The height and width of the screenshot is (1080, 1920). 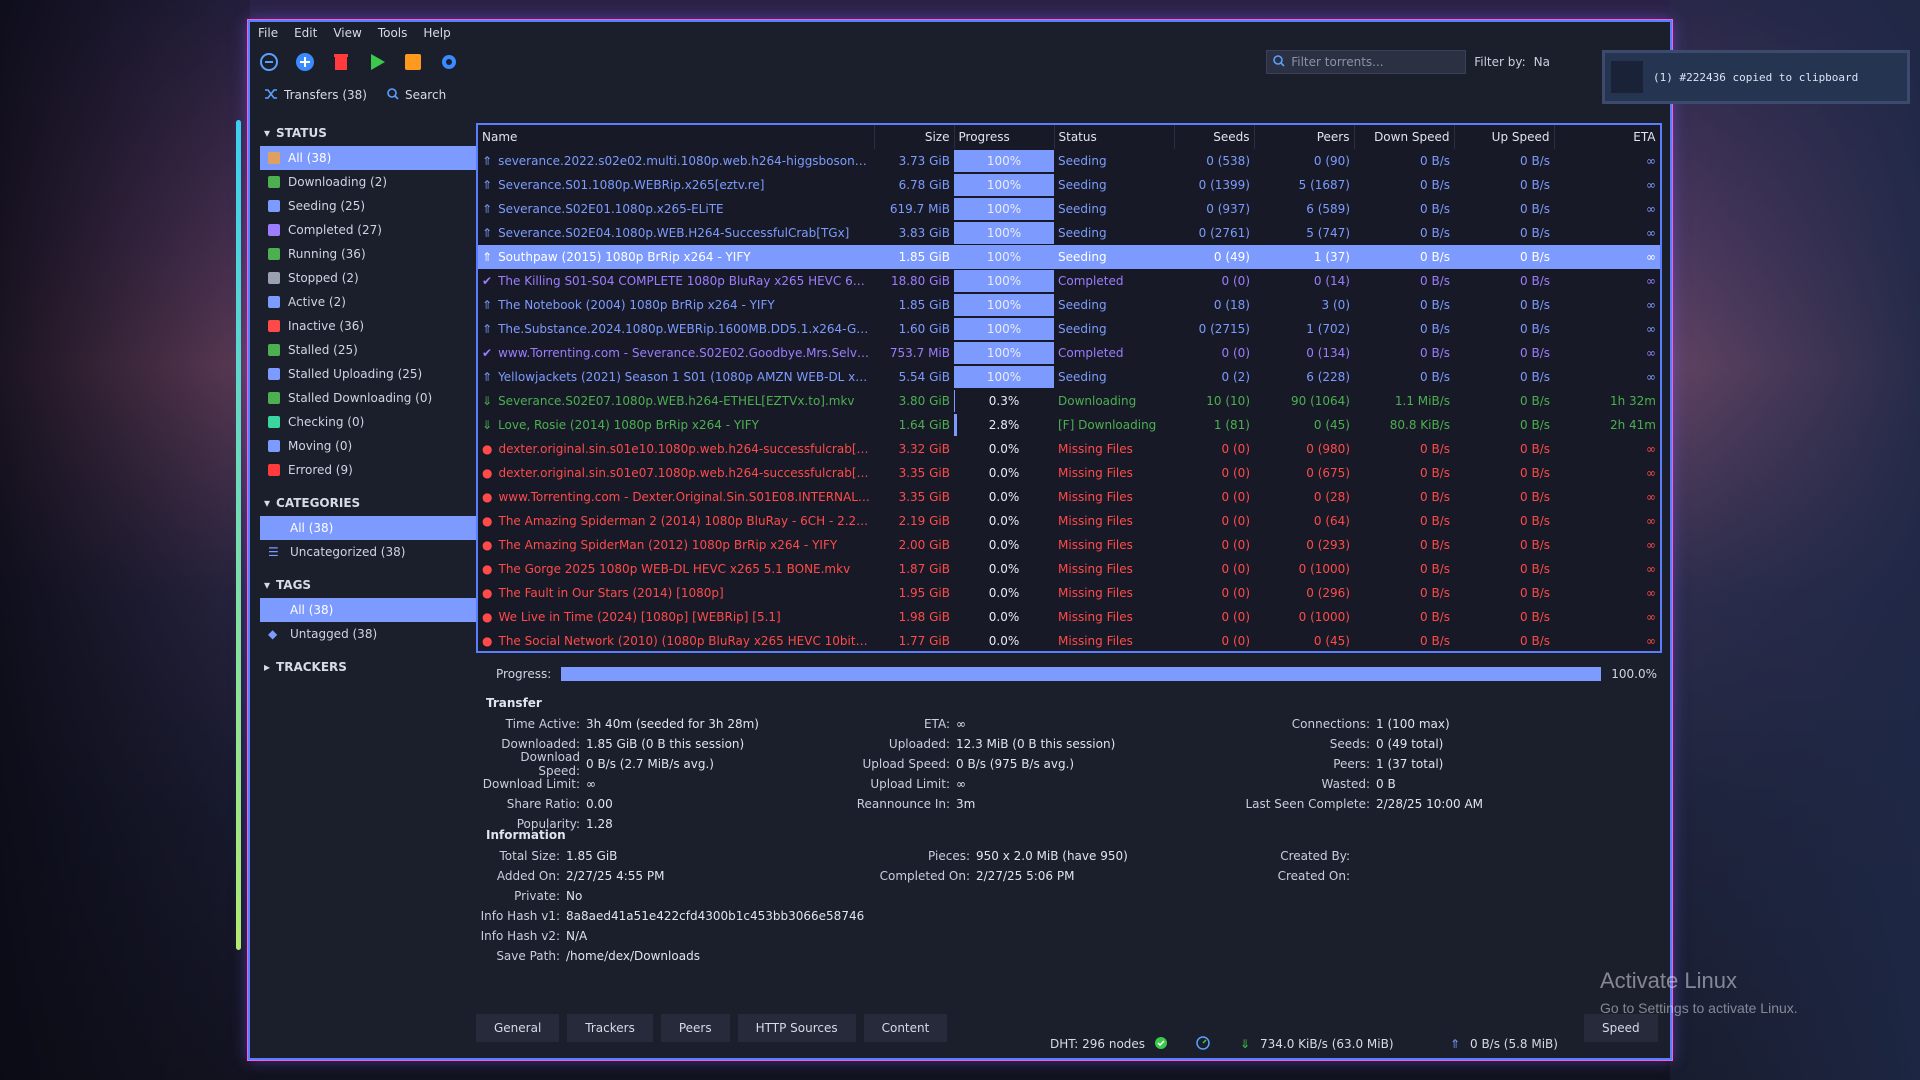 I want to click on tab-transfers: Transfers (38), so click(x=315, y=95).